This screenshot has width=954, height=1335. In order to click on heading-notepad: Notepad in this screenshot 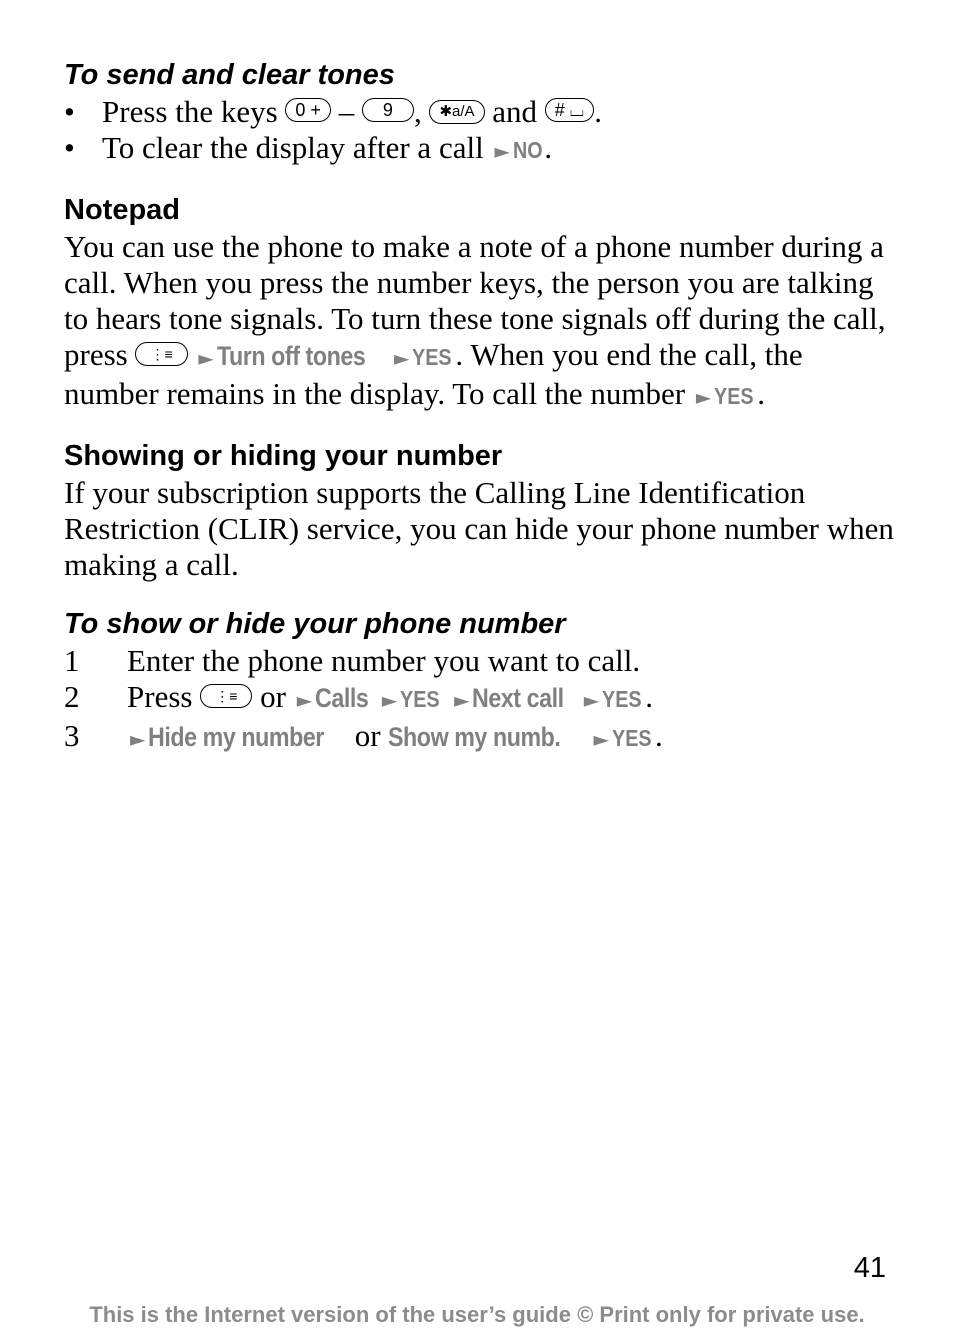, I will do `click(122, 210)`.